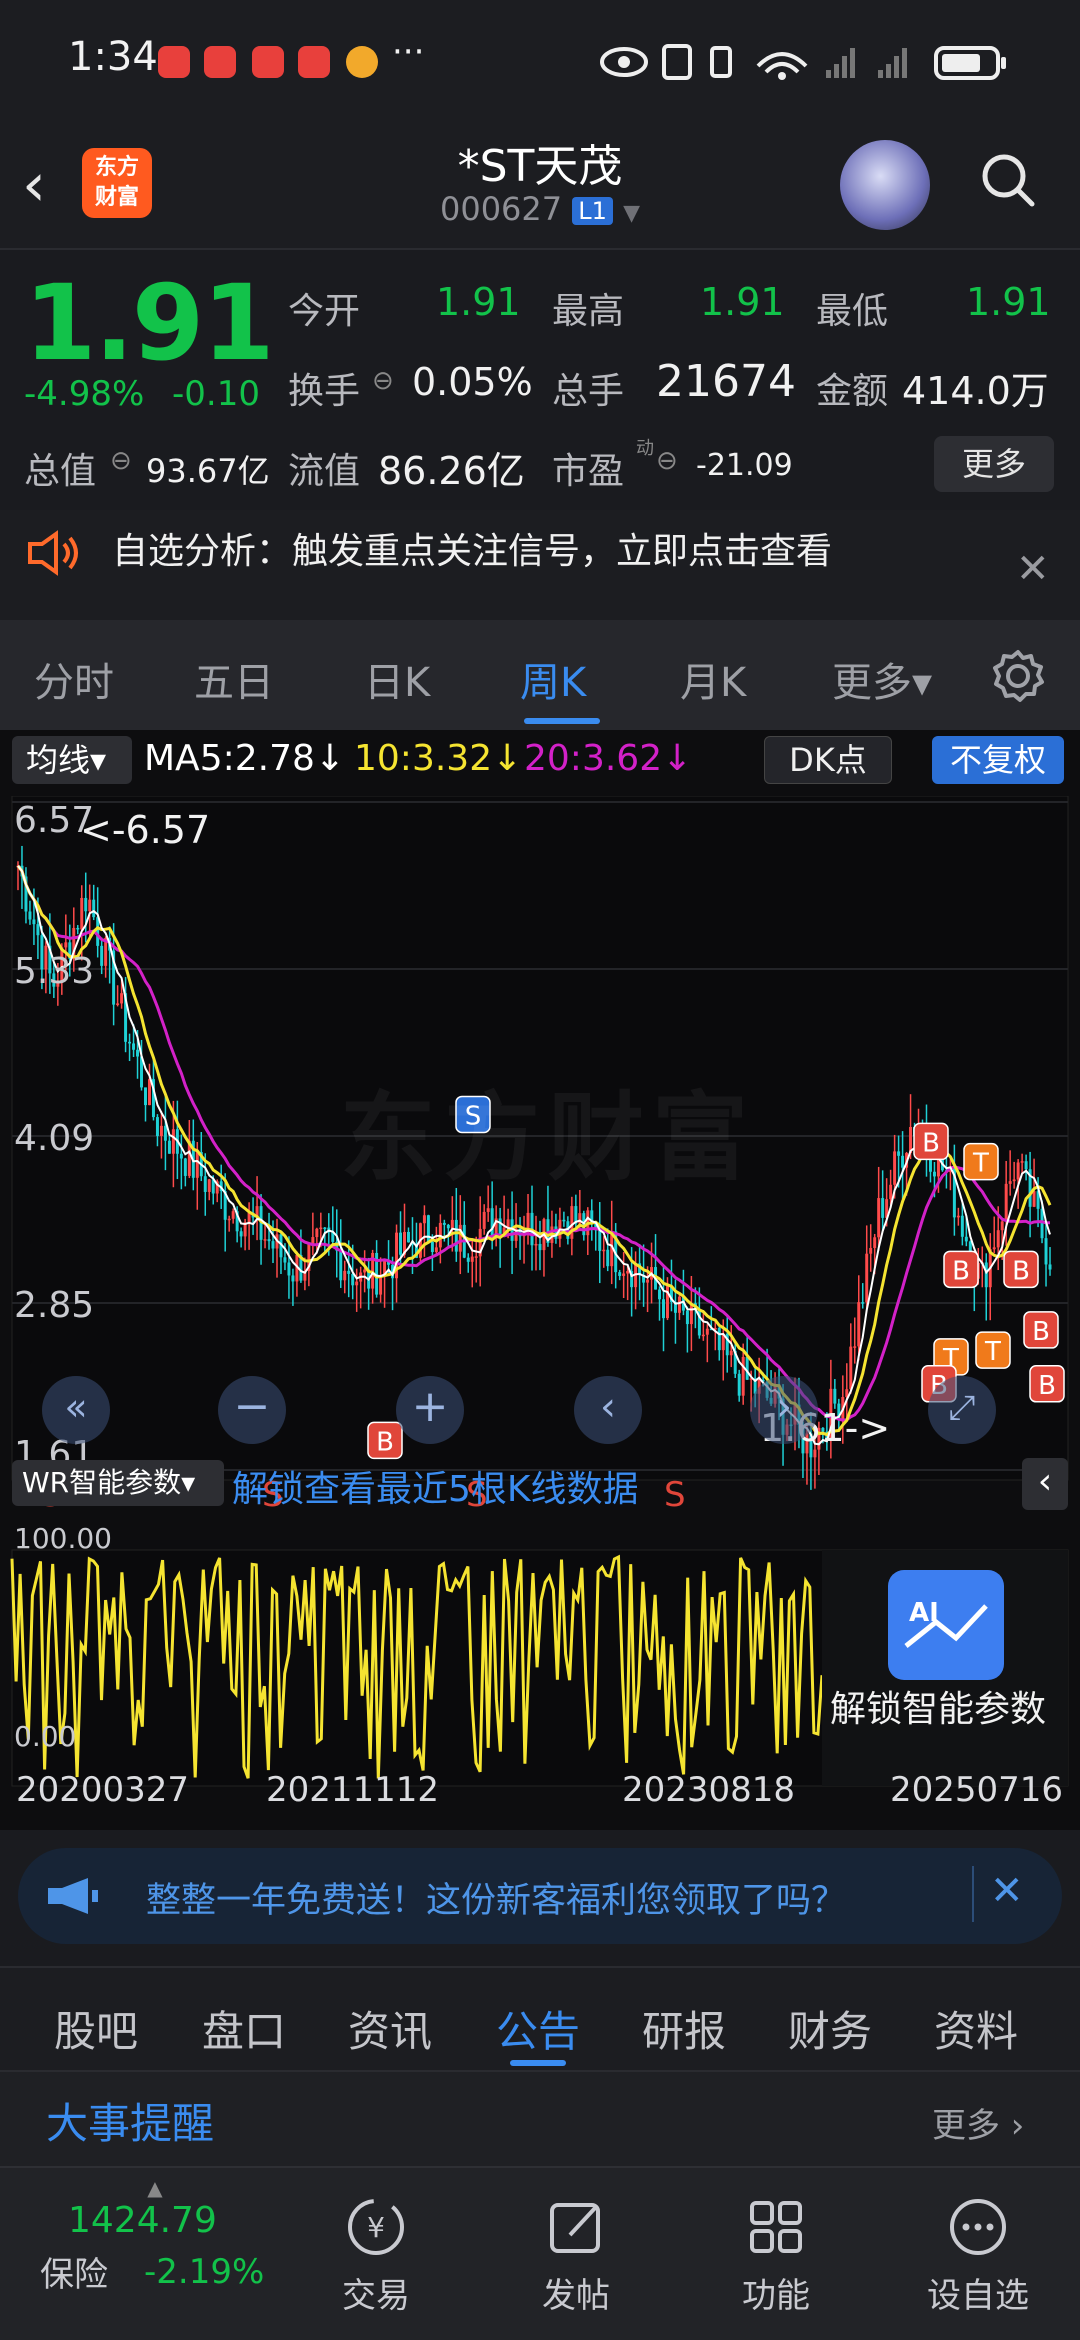 This screenshot has height=2340, width=1080. Describe the element at coordinates (74, 679) in the screenshot. I see `tab-intraday: 分时` at that location.